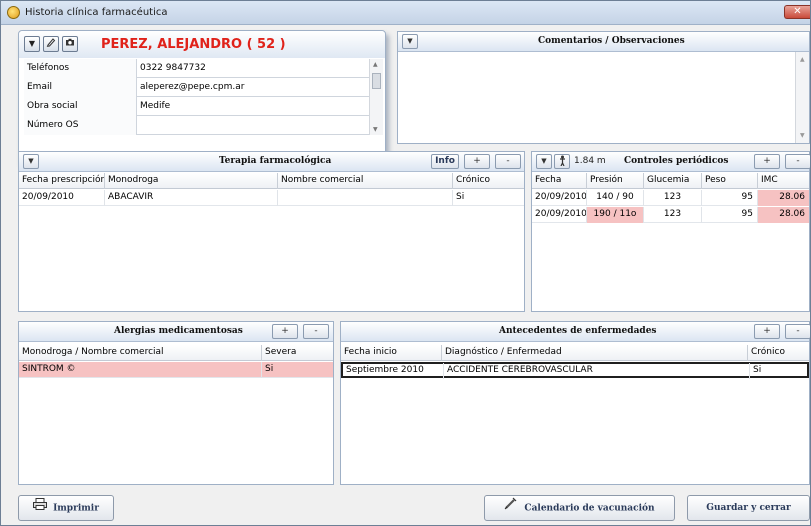  Describe the element at coordinates (197, 106) in the screenshot. I see `info-row-insurance: Obra social Medife` at that location.